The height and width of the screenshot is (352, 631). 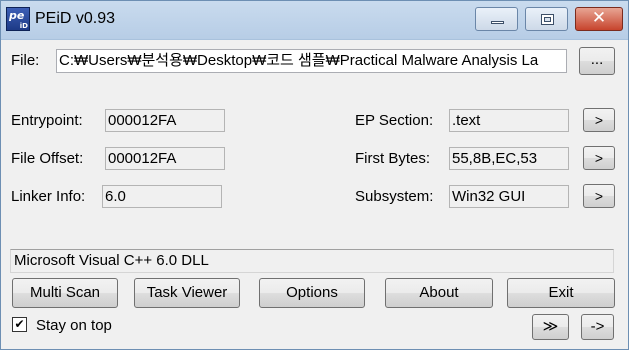 I want to click on plugins-button: ->, so click(x=597, y=327).